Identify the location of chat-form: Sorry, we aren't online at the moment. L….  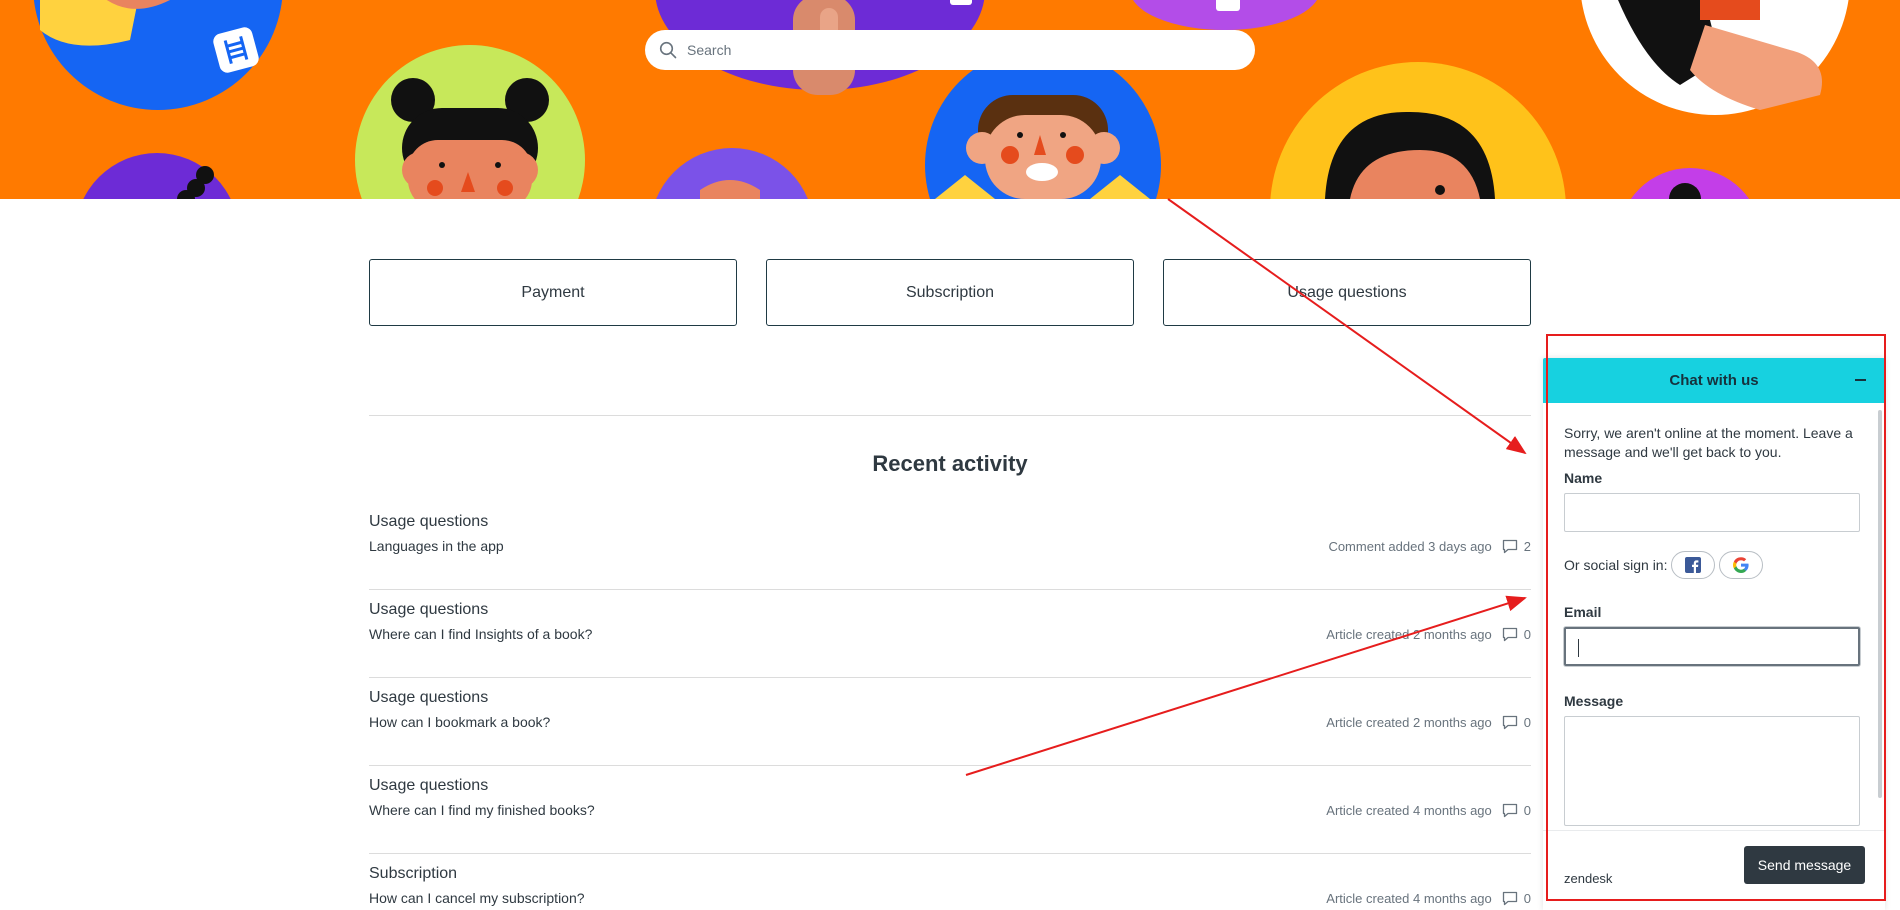
(1712, 625).